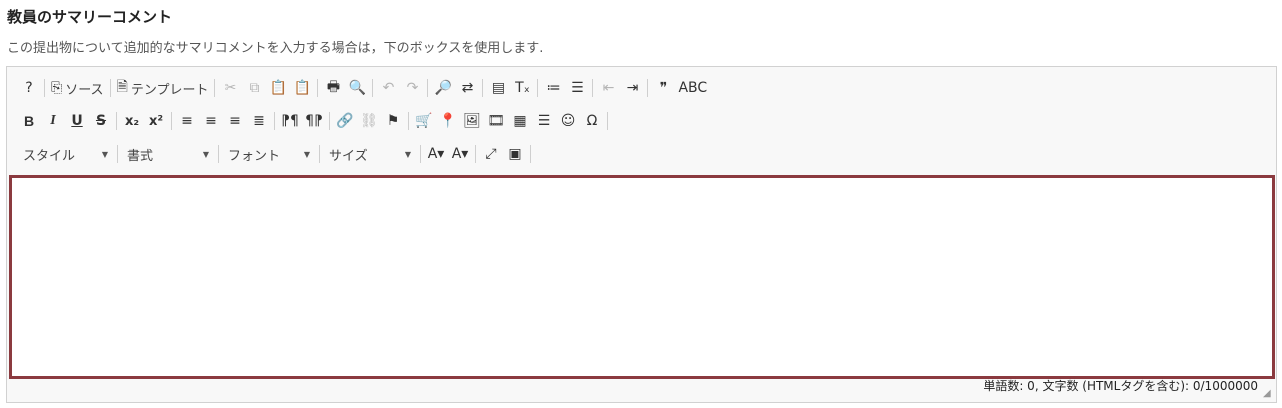  I want to click on paste-icon: 📋, so click(278, 88).